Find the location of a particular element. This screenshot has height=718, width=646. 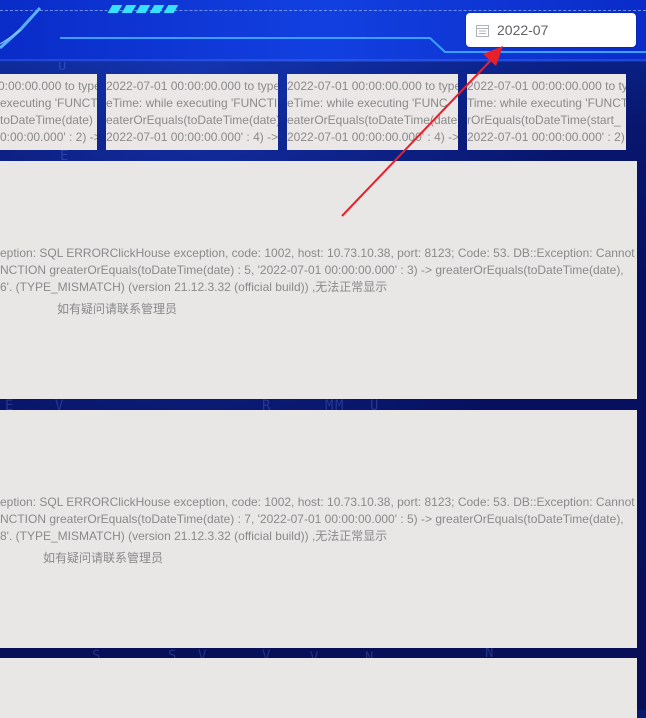

calendar-icon is located at coordinates (482, 30).